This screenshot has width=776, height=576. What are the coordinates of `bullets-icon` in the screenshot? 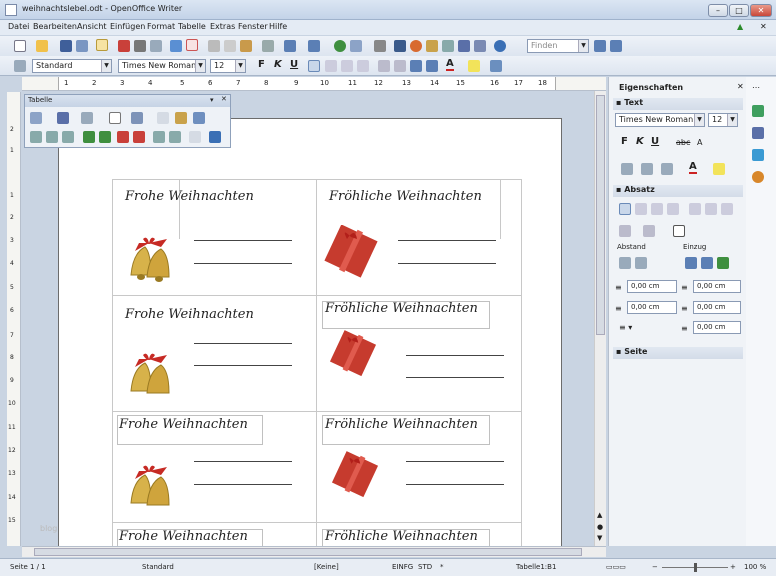 It's located at (400, 66).